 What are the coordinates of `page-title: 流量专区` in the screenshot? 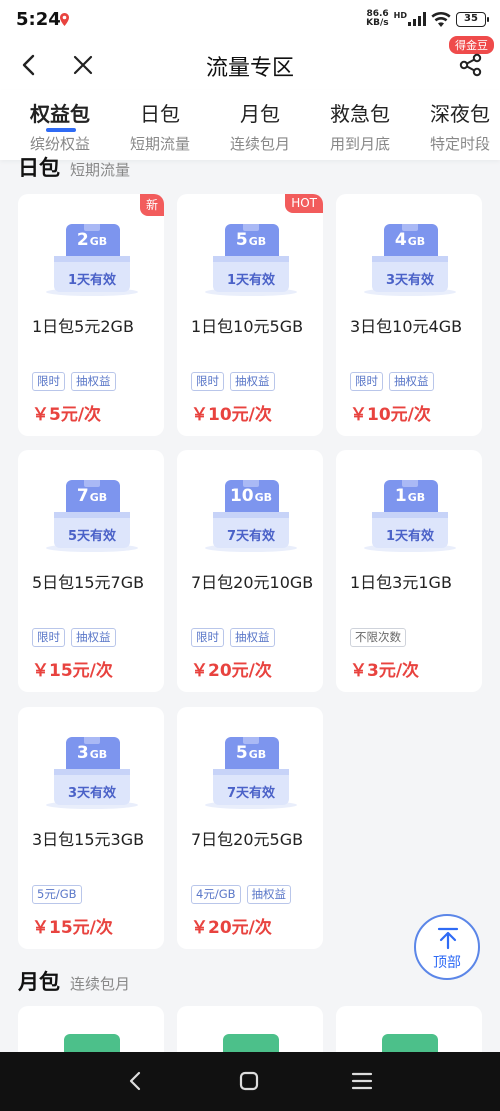 It's located at (249, 68).